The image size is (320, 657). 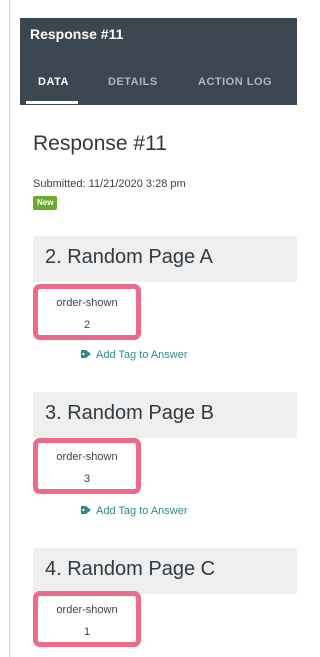 I want to click on answer-field: order-shown 2, so click(x=87, y=312).